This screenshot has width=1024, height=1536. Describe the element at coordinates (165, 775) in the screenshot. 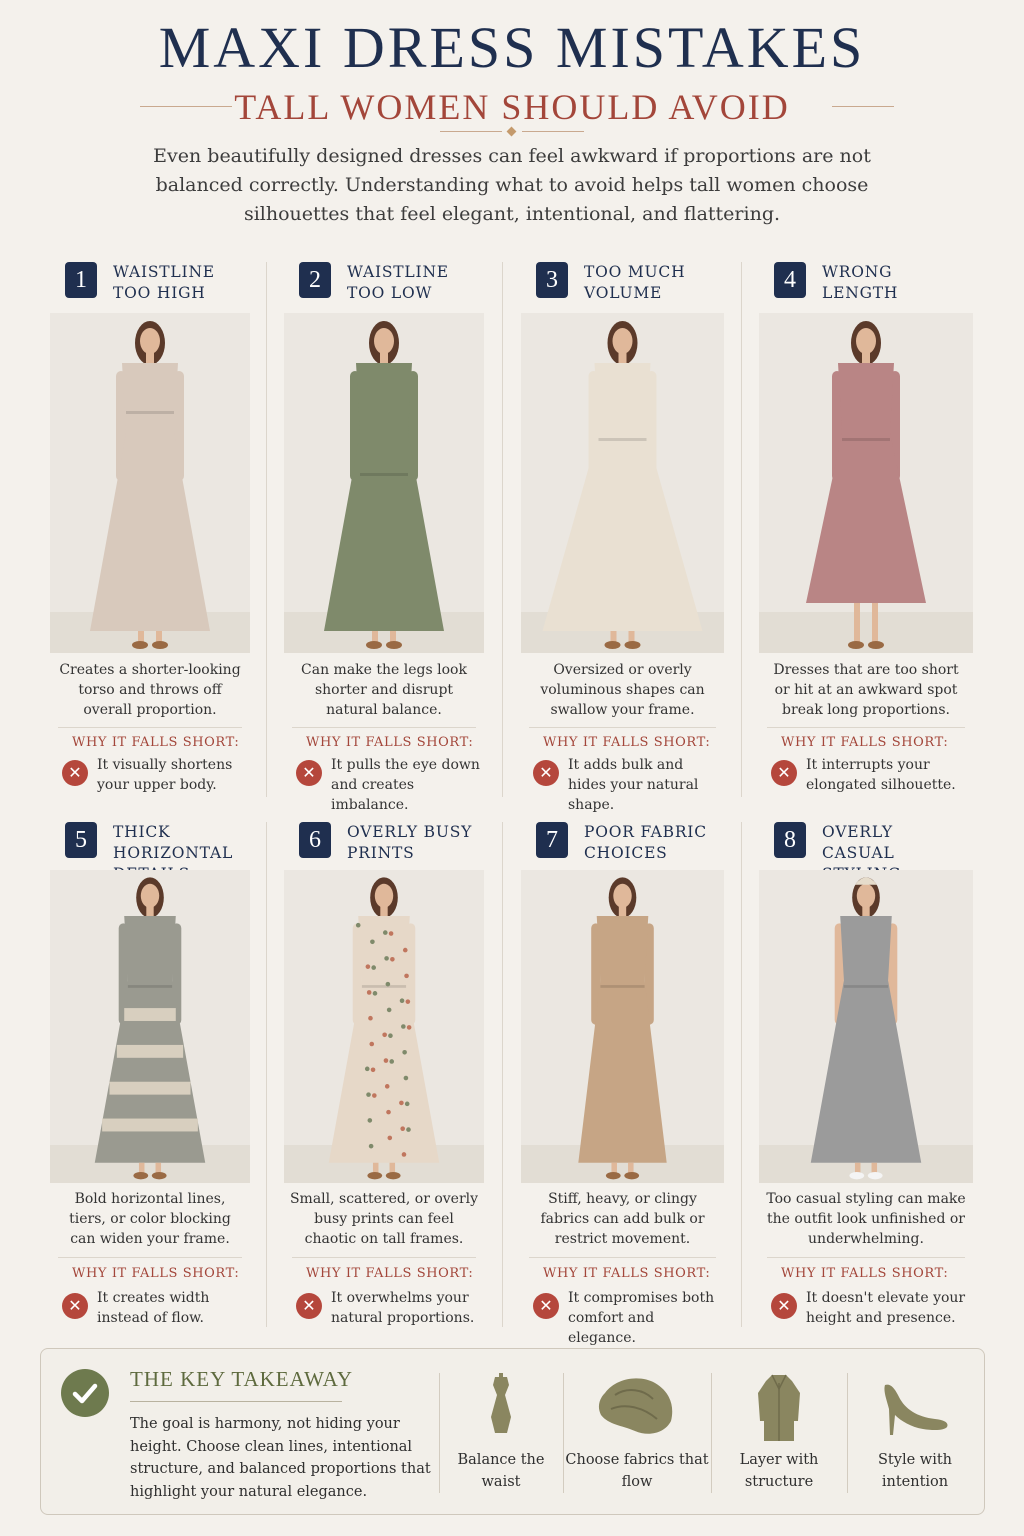

I see `mistake-reason: It visually shortens your upper body.` at that location.